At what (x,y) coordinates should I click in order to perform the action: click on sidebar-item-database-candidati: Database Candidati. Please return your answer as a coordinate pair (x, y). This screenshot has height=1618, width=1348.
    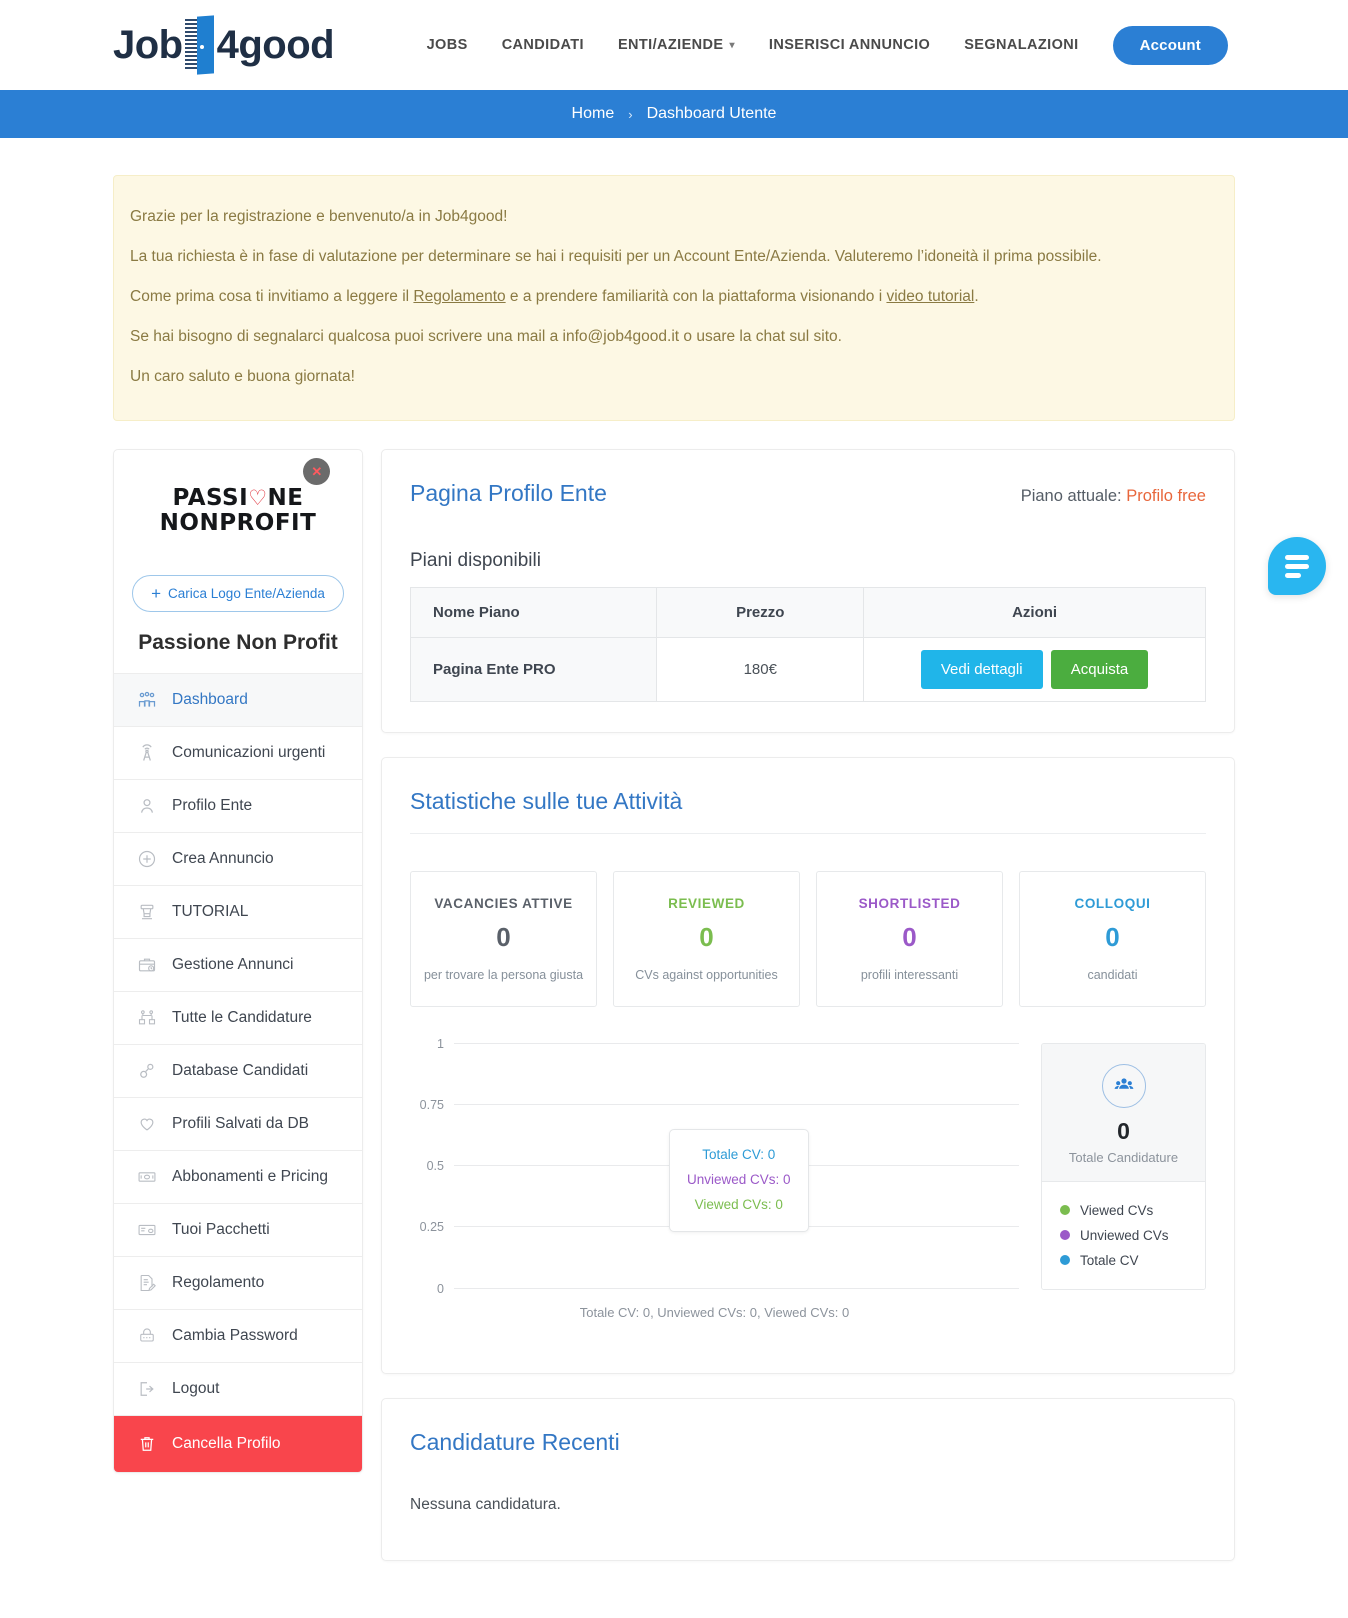
    Looking at the image, I should click on (238, 1072).